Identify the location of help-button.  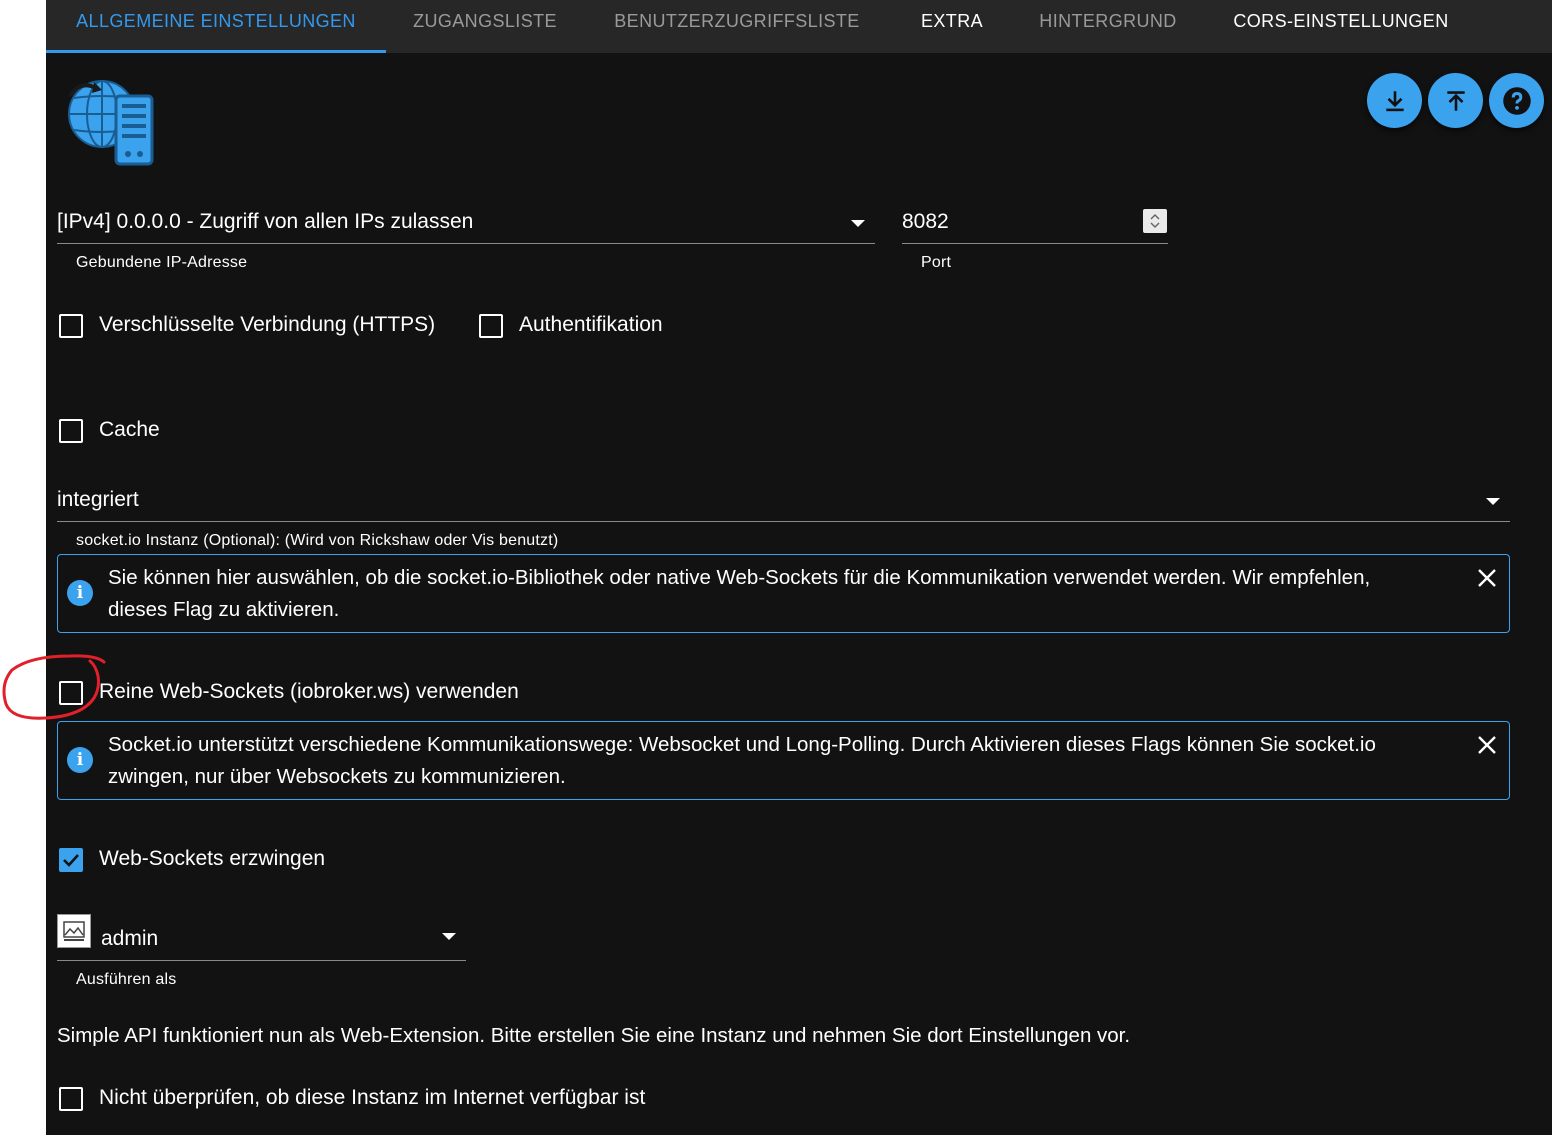
(1516, 100).